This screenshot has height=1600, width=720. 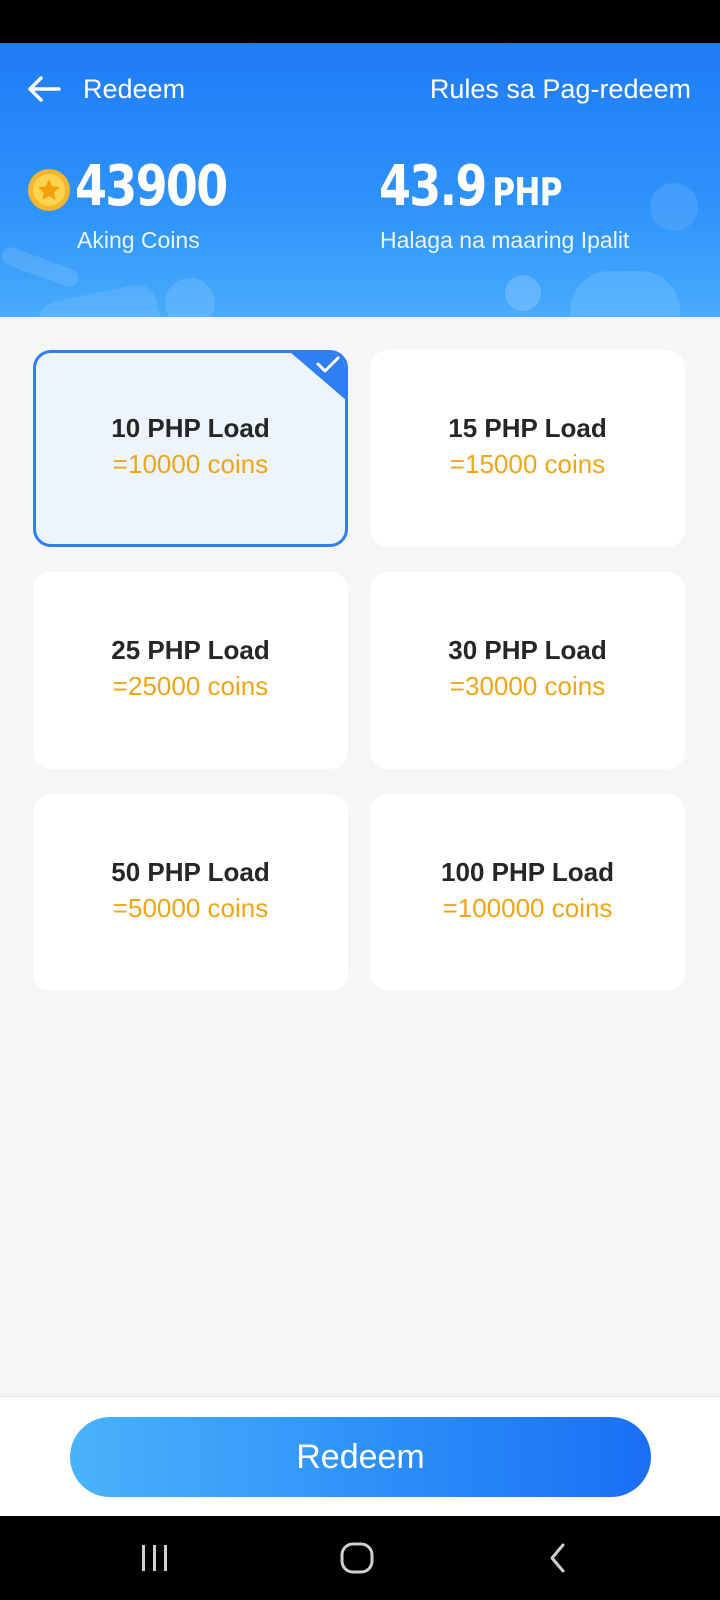 I want to click on arrow-left-icon, so click(x=44, y=89).